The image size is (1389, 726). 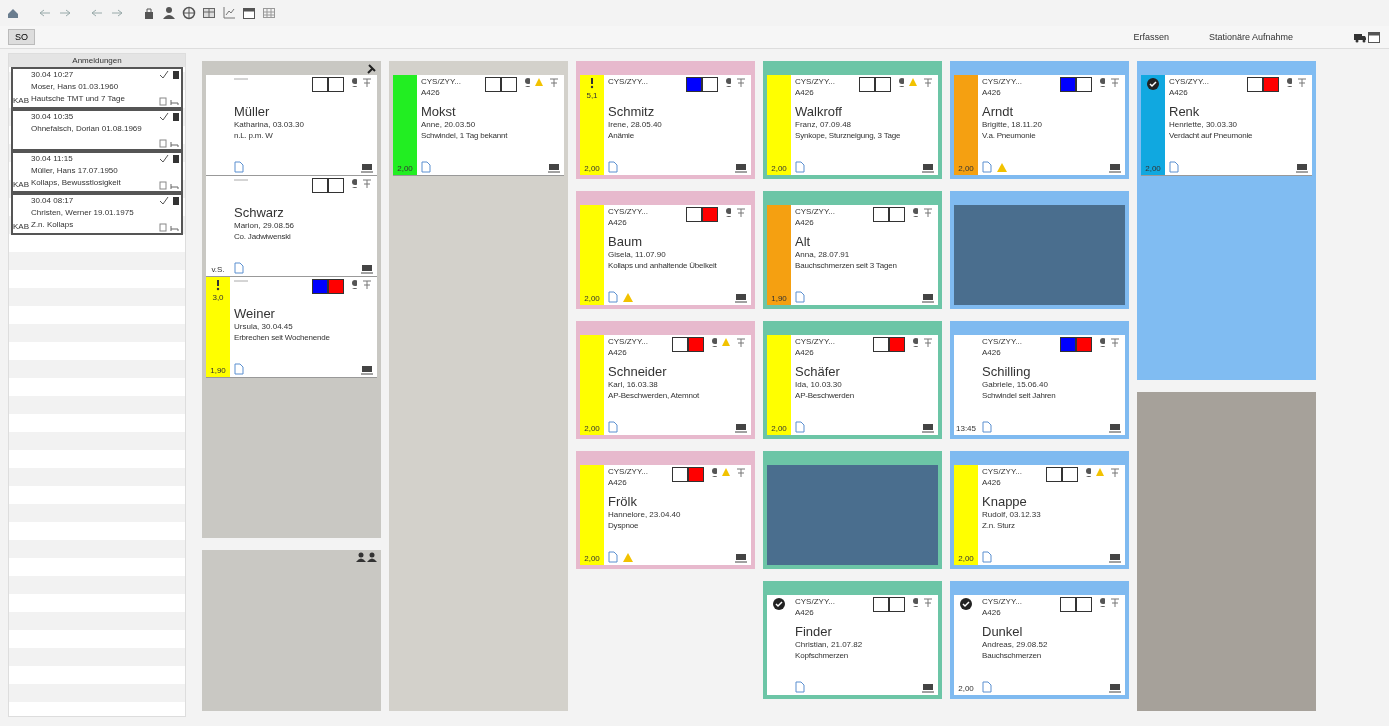 I want to click on patient-name: Baum, so click(x=625, y=241).